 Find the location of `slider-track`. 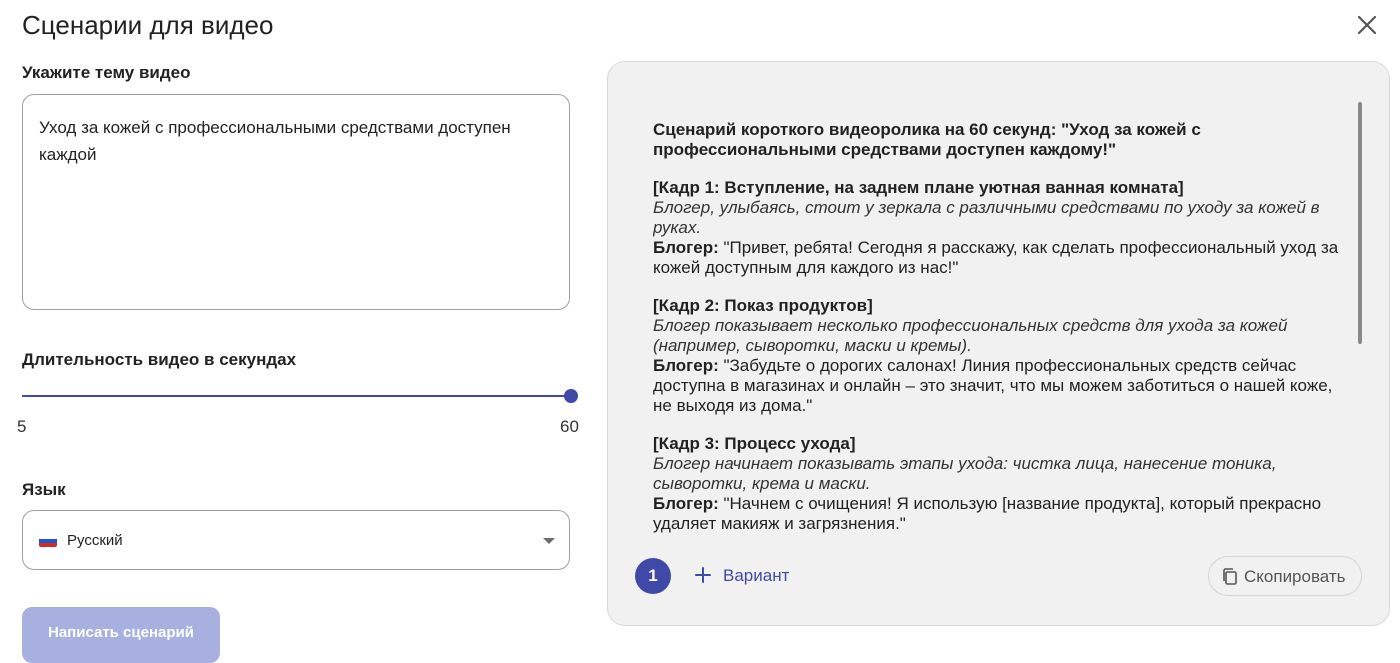

slider-track is located at coordinates (296, 396).